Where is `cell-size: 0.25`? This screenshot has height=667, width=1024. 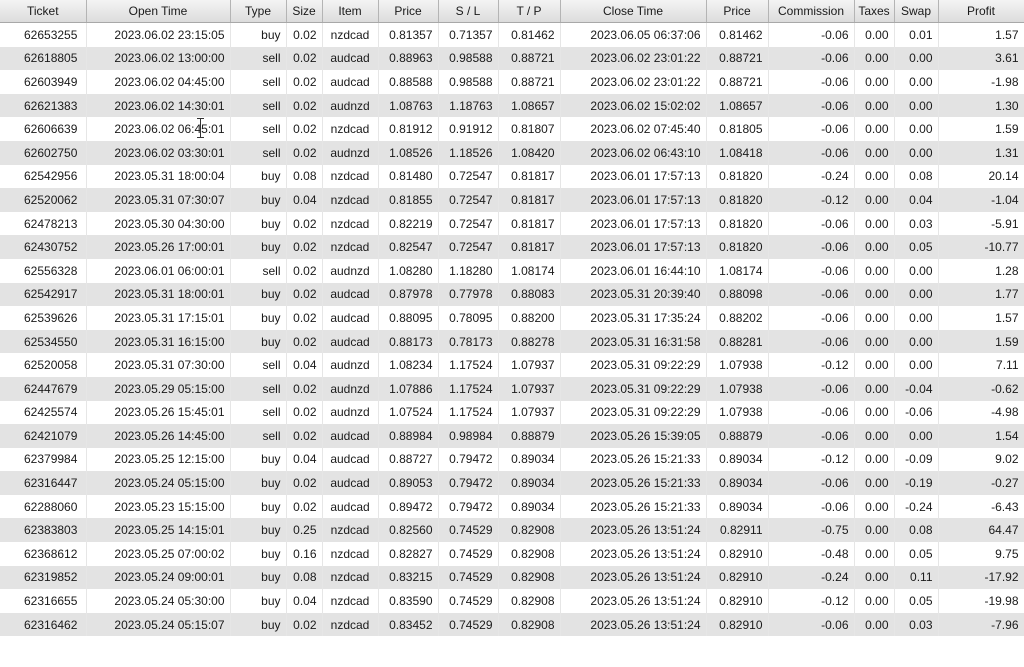 cell-size: 0.25 is located at coordinates (304, 530).